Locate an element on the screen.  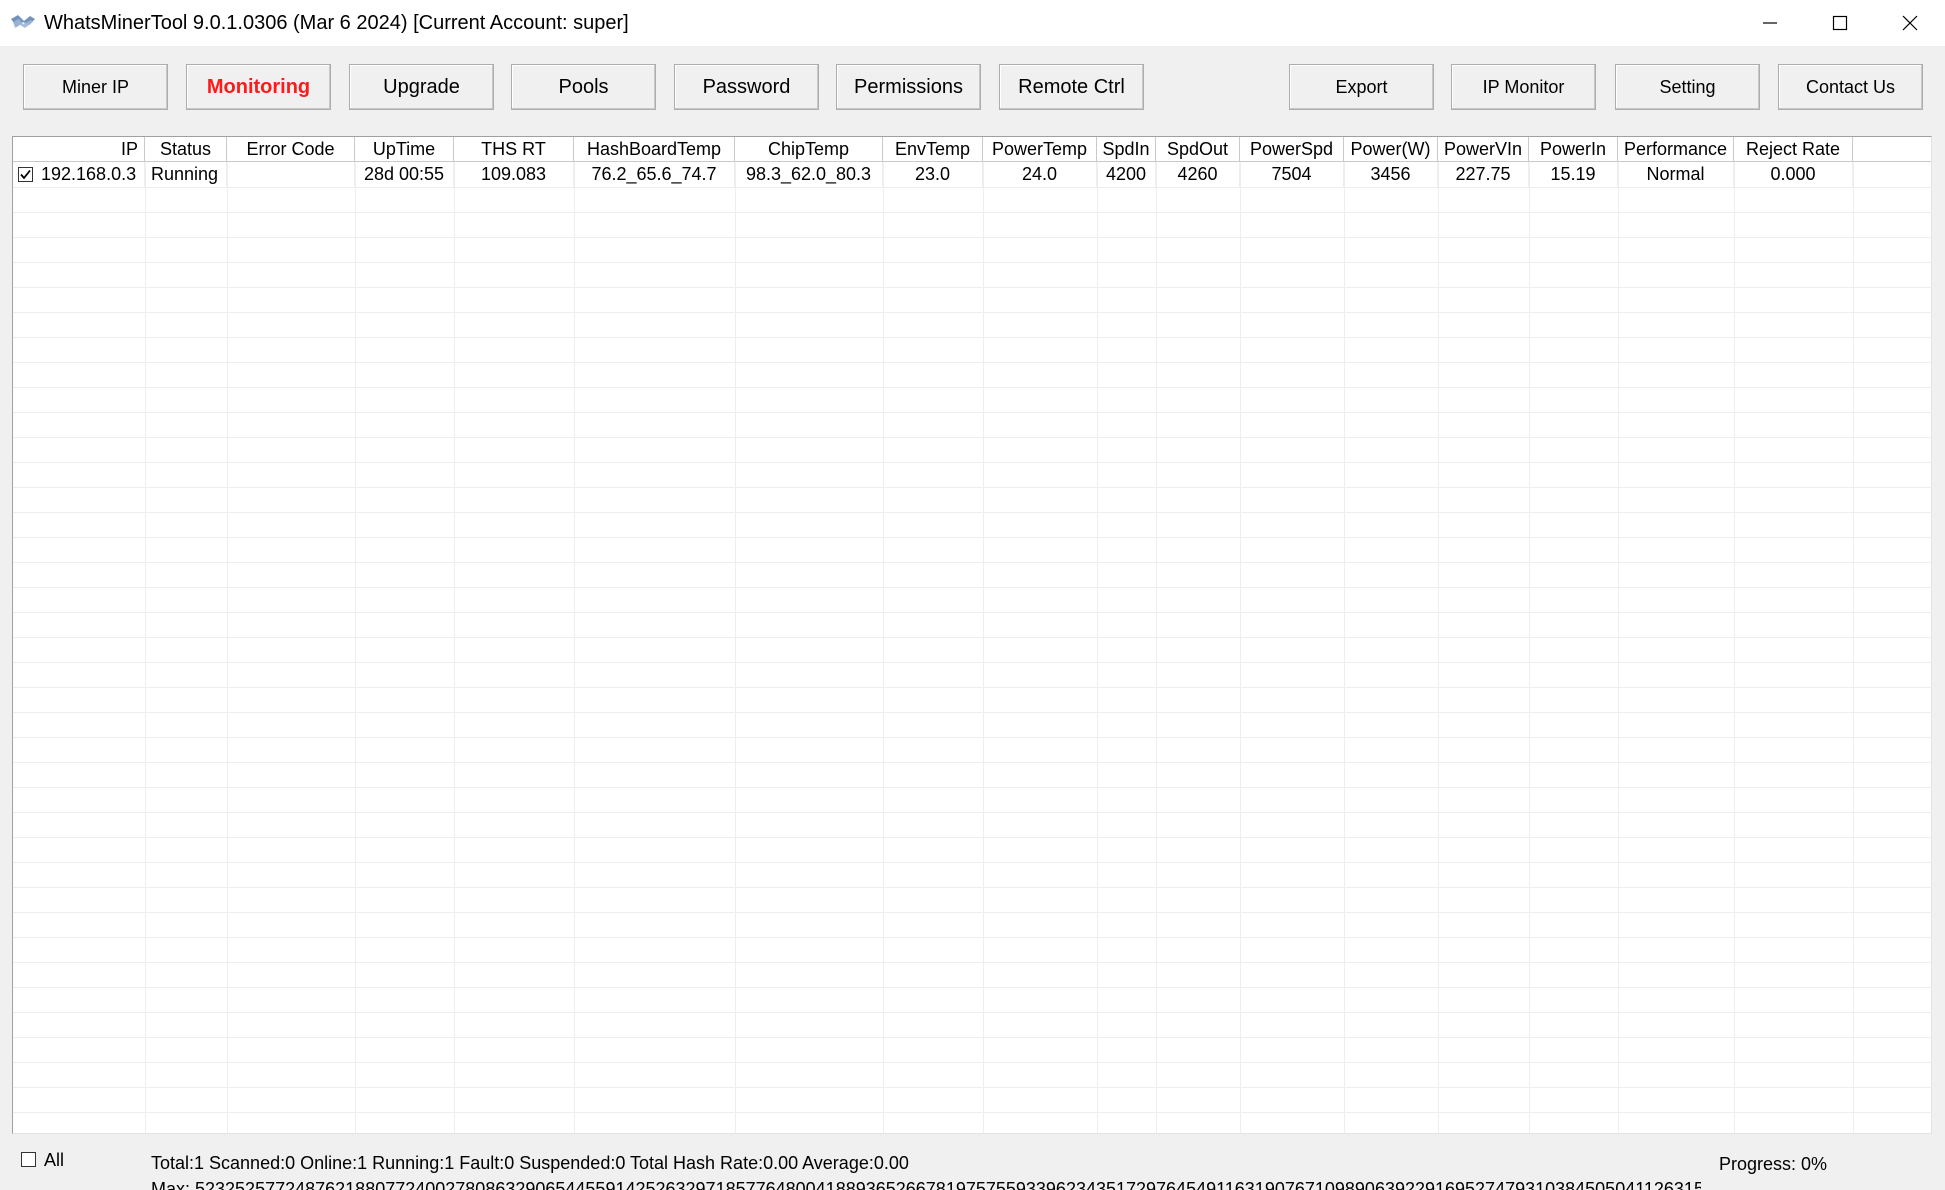
minimize-icon is located at coordinates (1770, 23).